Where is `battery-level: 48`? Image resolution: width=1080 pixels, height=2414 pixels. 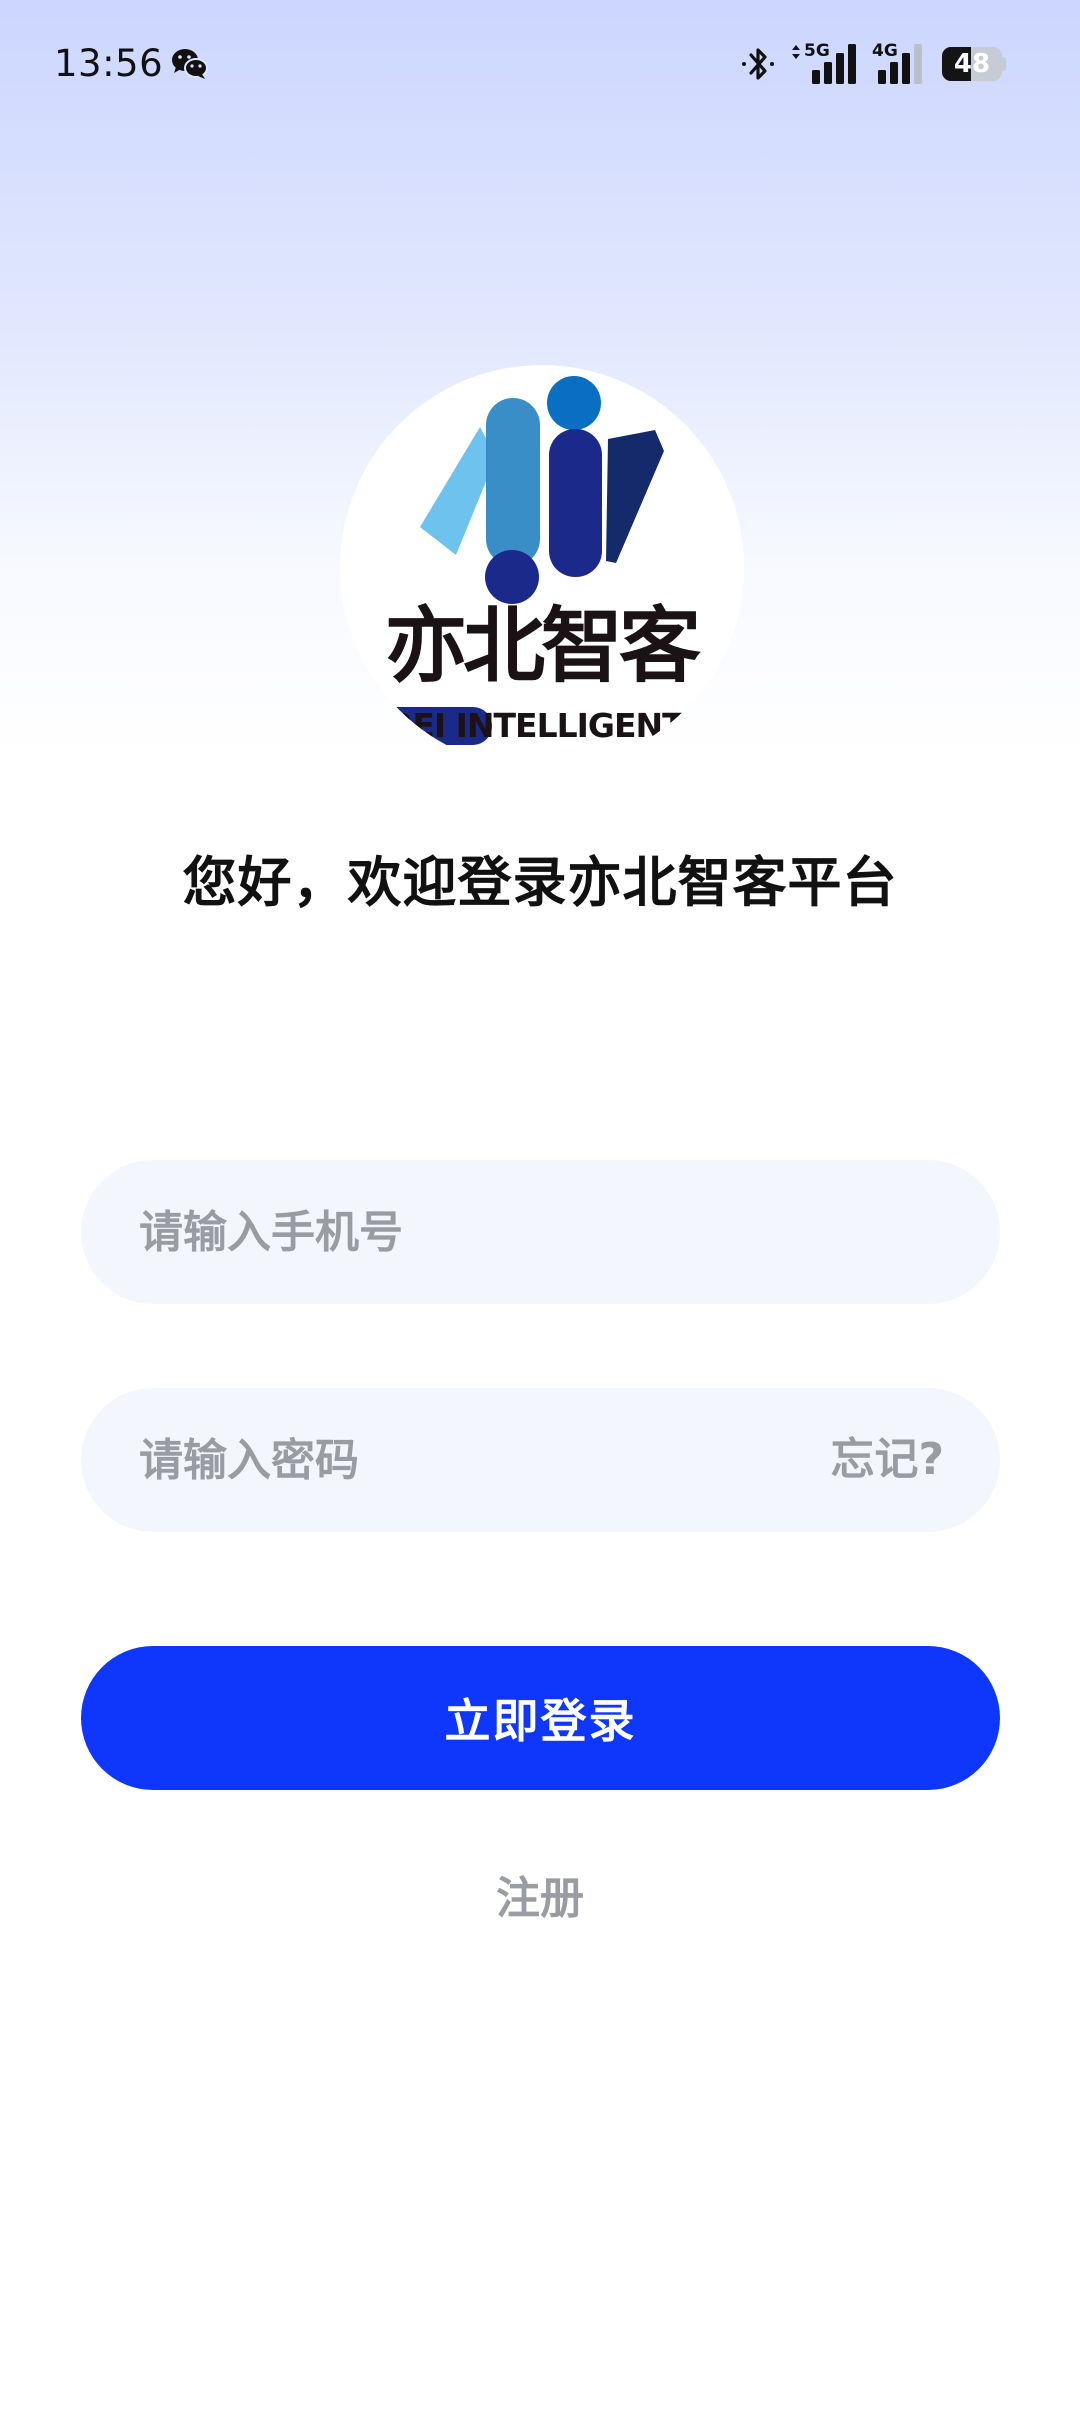
battery-level: 48 is located at coordinates (972, 64).